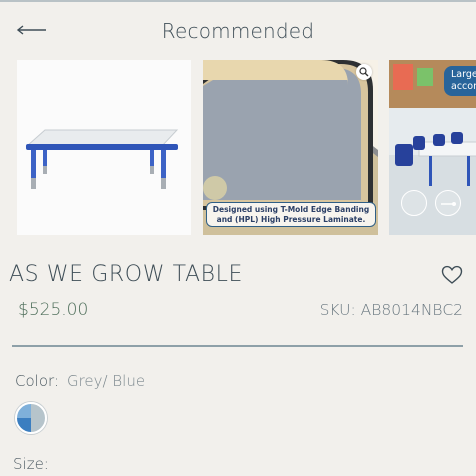 This screenshot has height=476, width=476. What do you see at coordinates (291, 219) in the screenshot?
I see `caption-line-2: and (HPL) High Pressure Laminate.` at bounding box center [291, 219].